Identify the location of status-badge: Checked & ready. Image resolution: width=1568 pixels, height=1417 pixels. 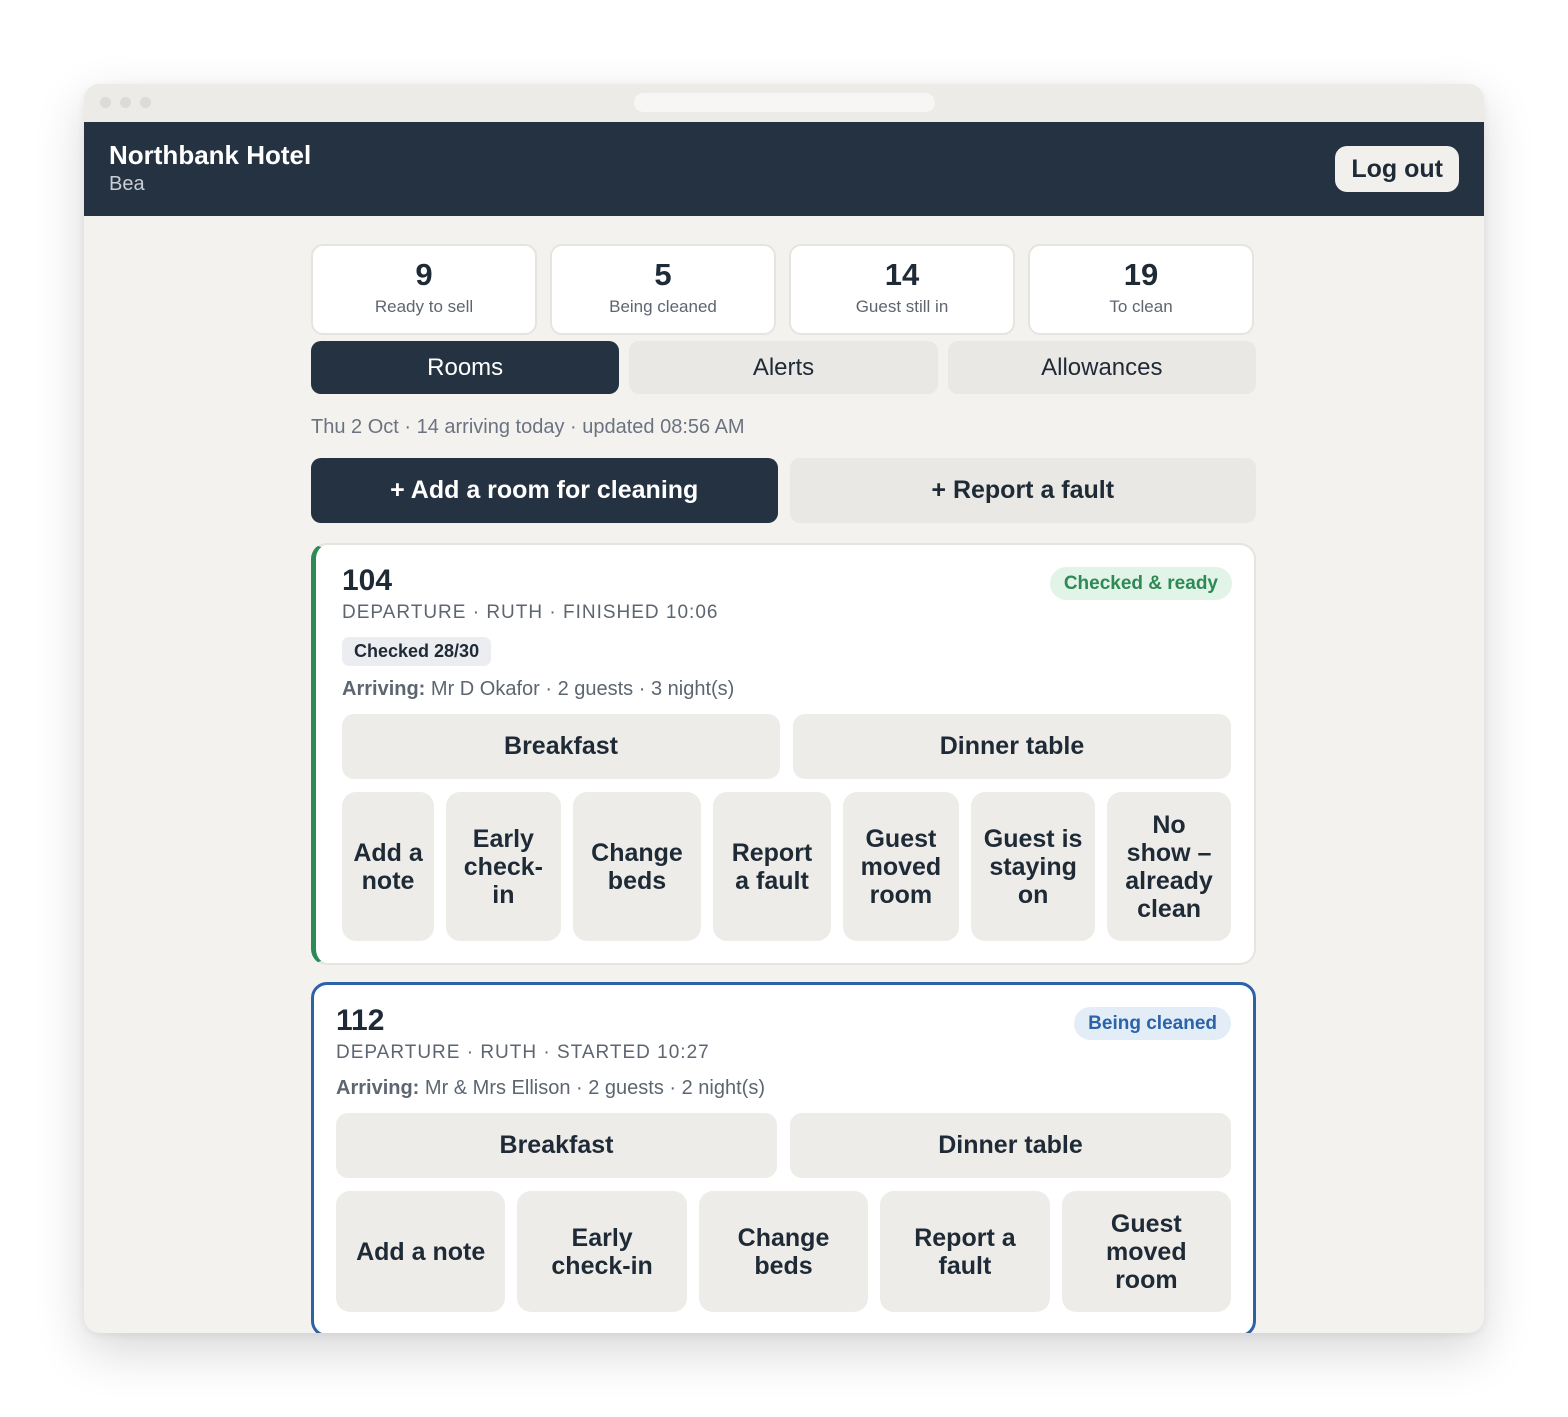
(1140, 583).